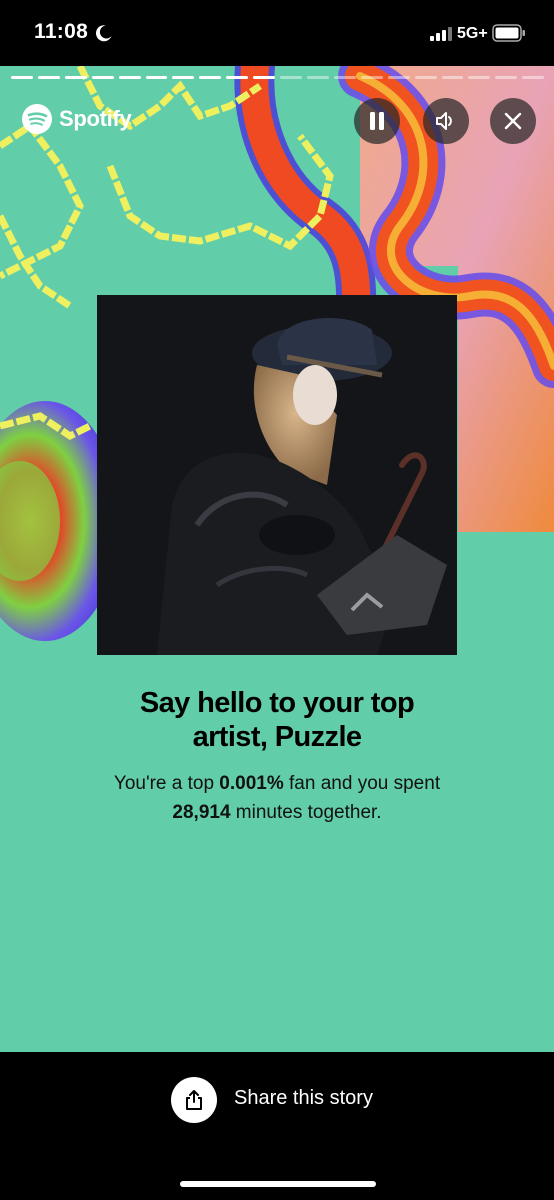  I want to click on spotify-logo: Spotify, so click(77, 119).